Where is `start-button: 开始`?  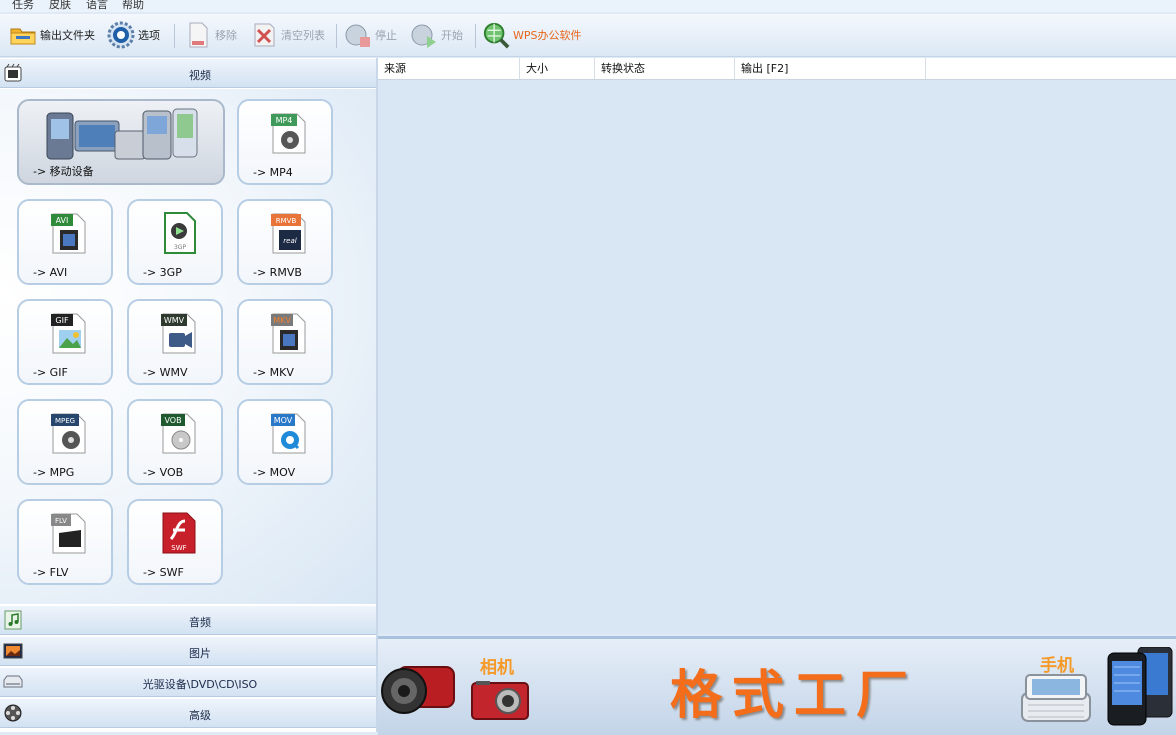 start-button: 开始 is located at coordinates (436, 35).